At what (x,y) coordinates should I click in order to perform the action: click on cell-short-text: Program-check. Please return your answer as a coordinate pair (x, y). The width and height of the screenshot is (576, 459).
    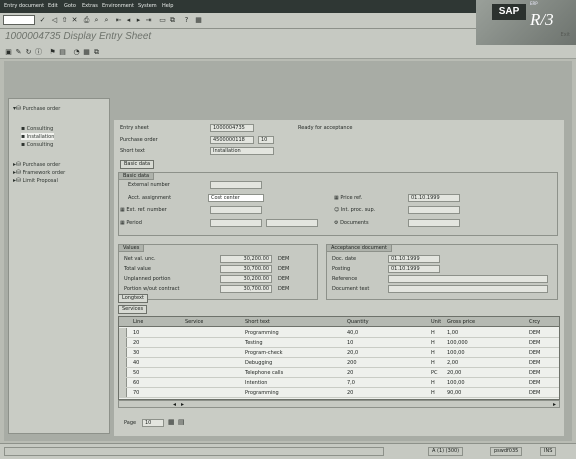
    Looking at the image, I should click on (264, 353).